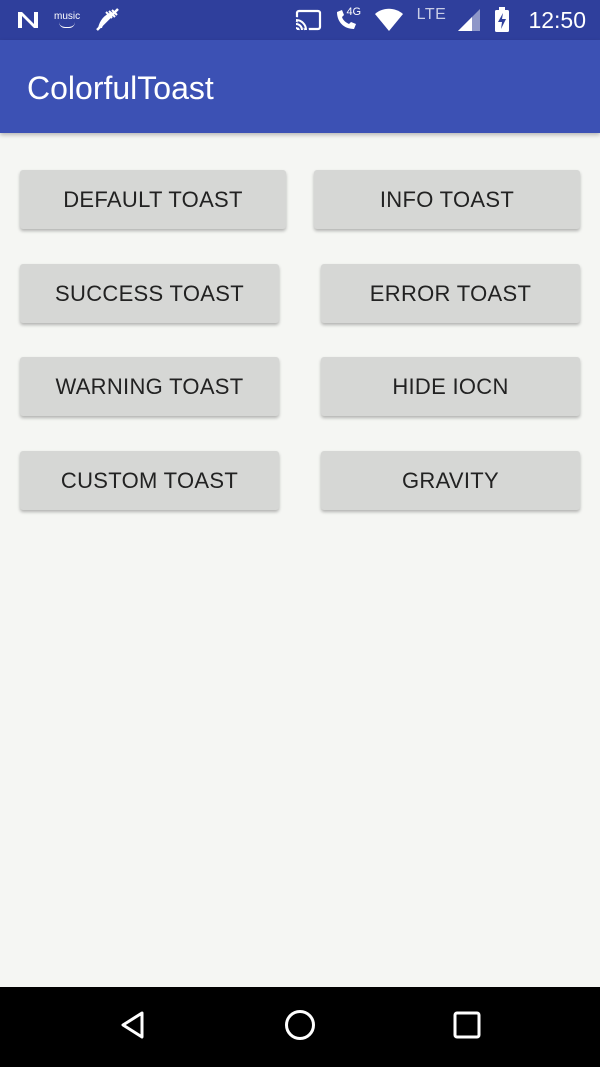 Image resolution: width=600 pixels, height=1067 pixels. What do you see at coordinates (450, 293) in the screenshot?
I see `error-toast-button: ERROR TOAST` at bounding box center [450, 293].